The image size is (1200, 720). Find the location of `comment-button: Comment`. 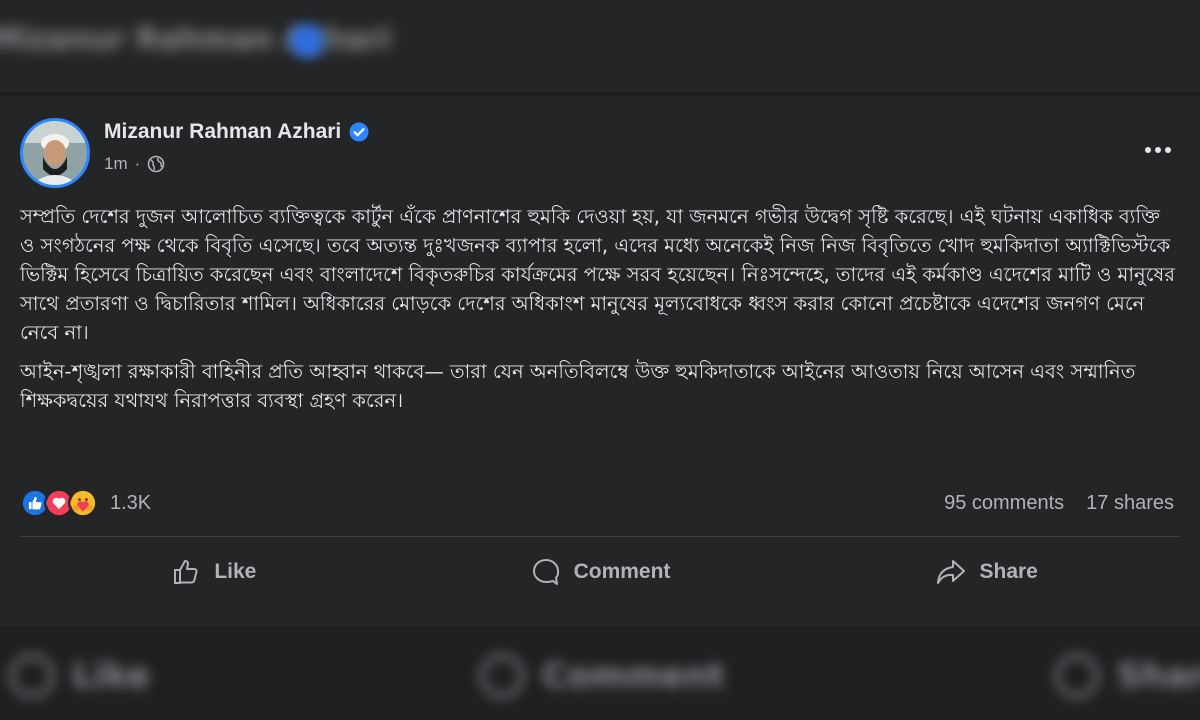

comment-button: Comment is located at coordinates (600, 572).